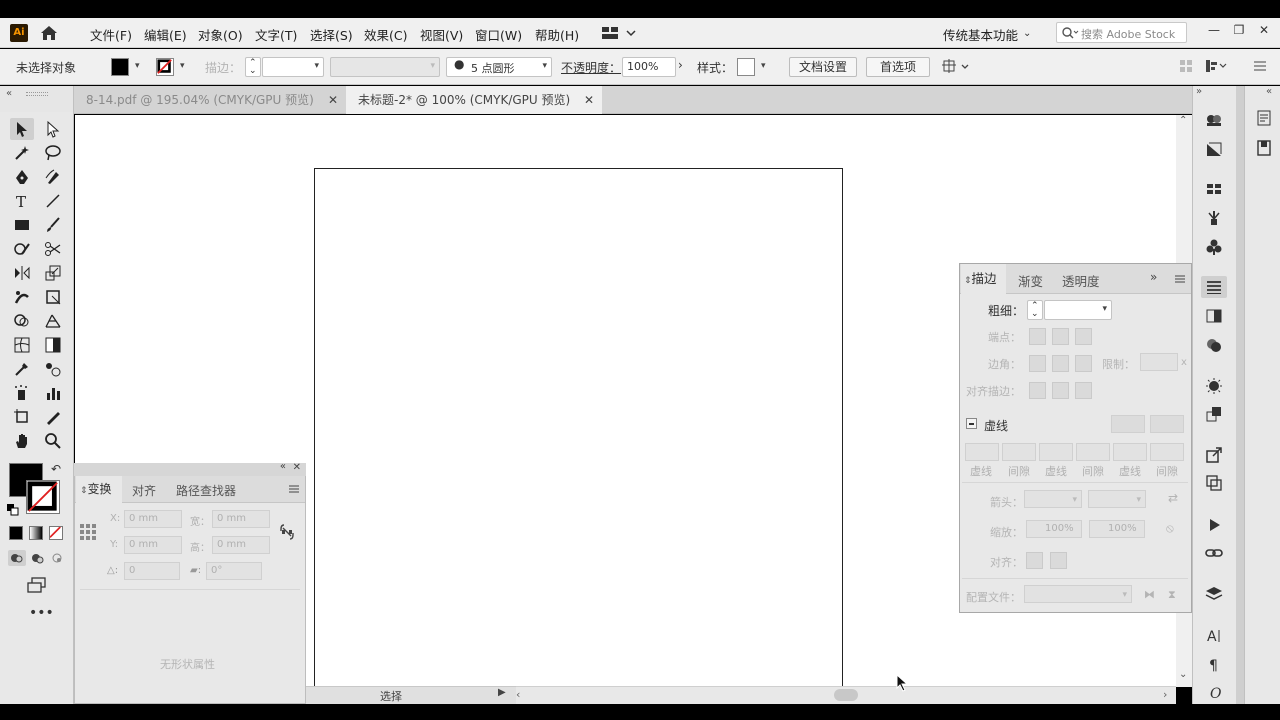  Describe the element at coordinates (16, 533) in the screenshot. I see `color-mode-button` at that location.